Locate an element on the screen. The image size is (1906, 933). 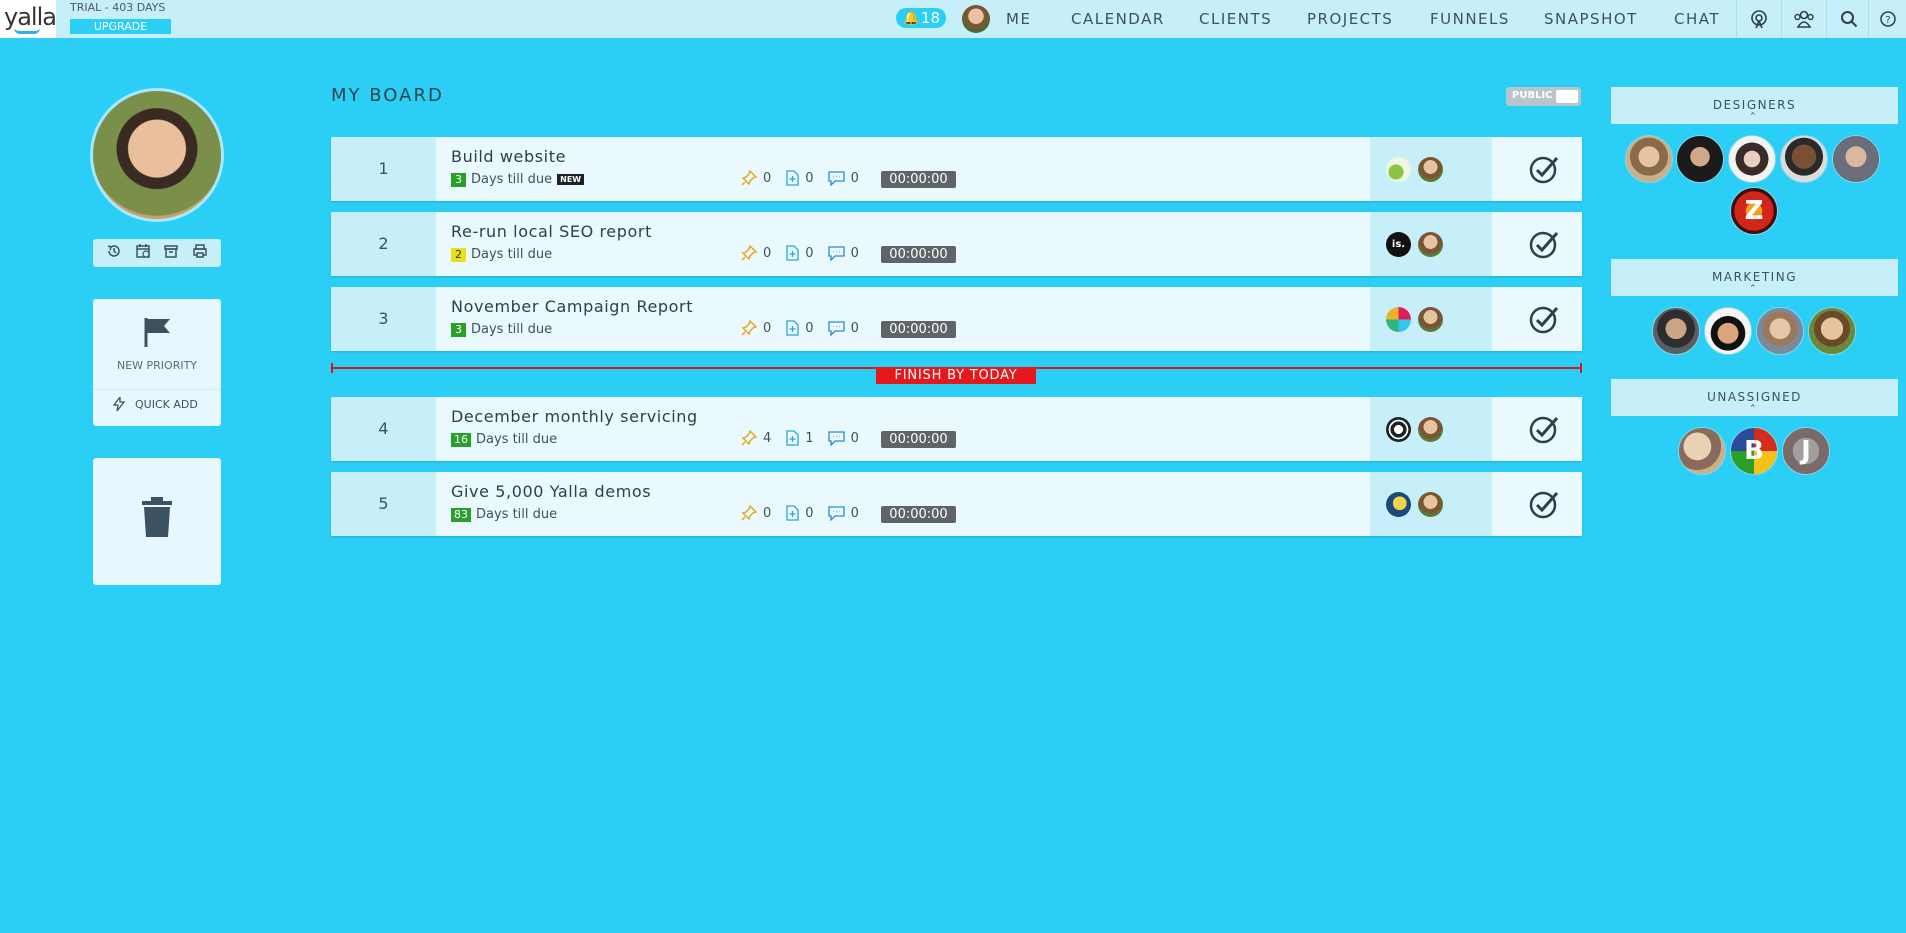
public-toggle: PUBLIC is located at coordinates (1543, 96).